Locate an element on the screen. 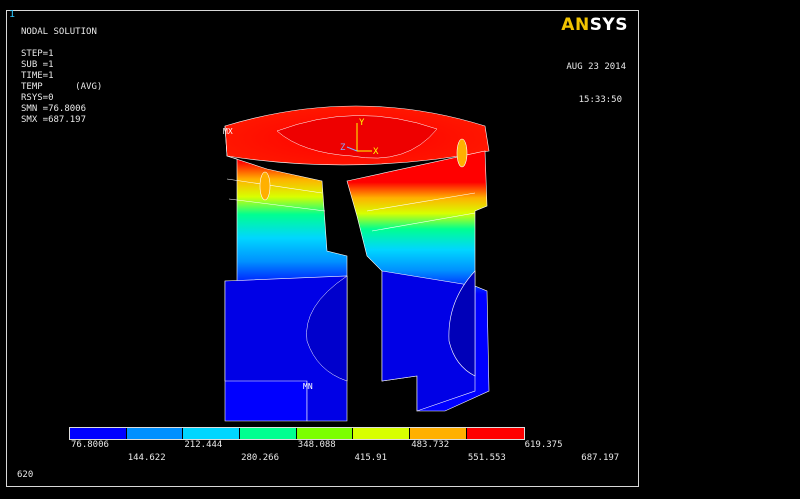 This screenshot has height=499, width=800. window-number: 1 is located at coordinates (12, 14).